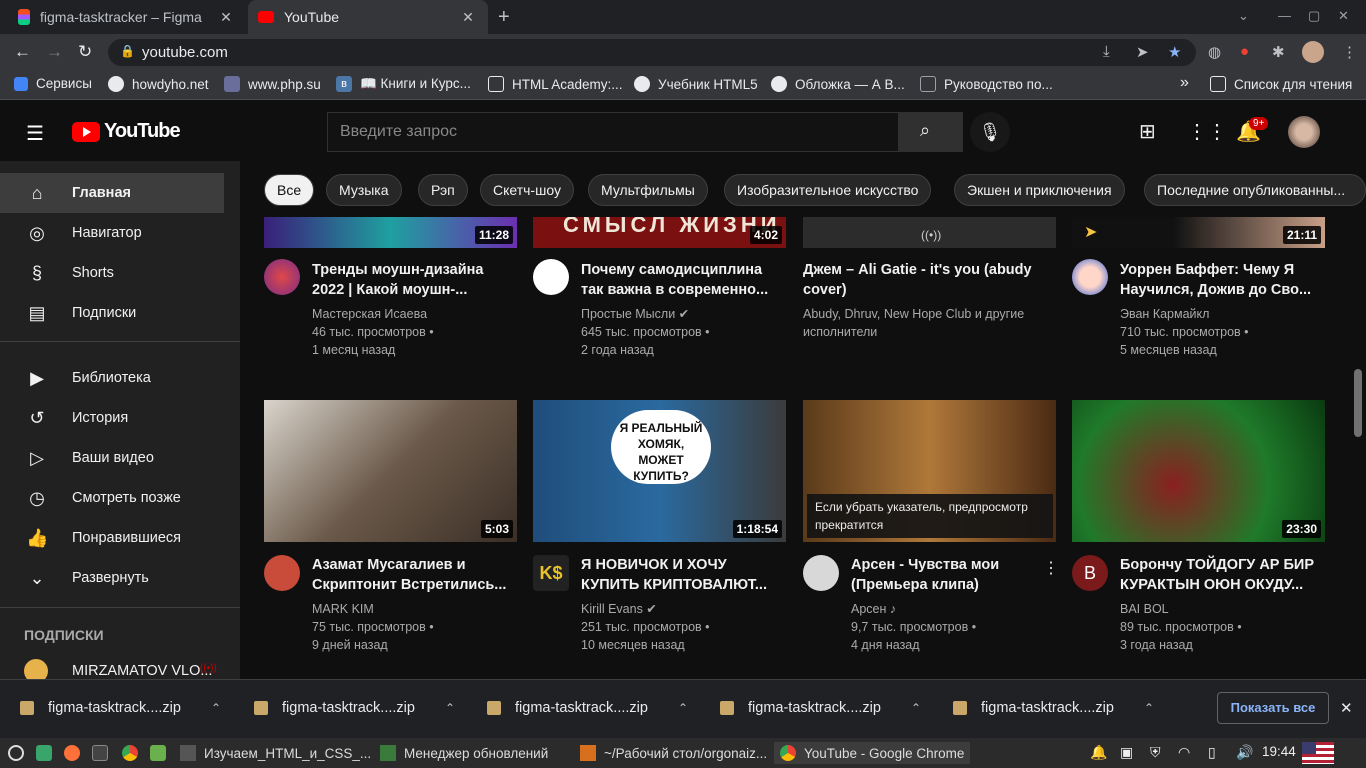 The image size is (1366, 768). I want to click on send-icon: ➤, so click(1142, 52).